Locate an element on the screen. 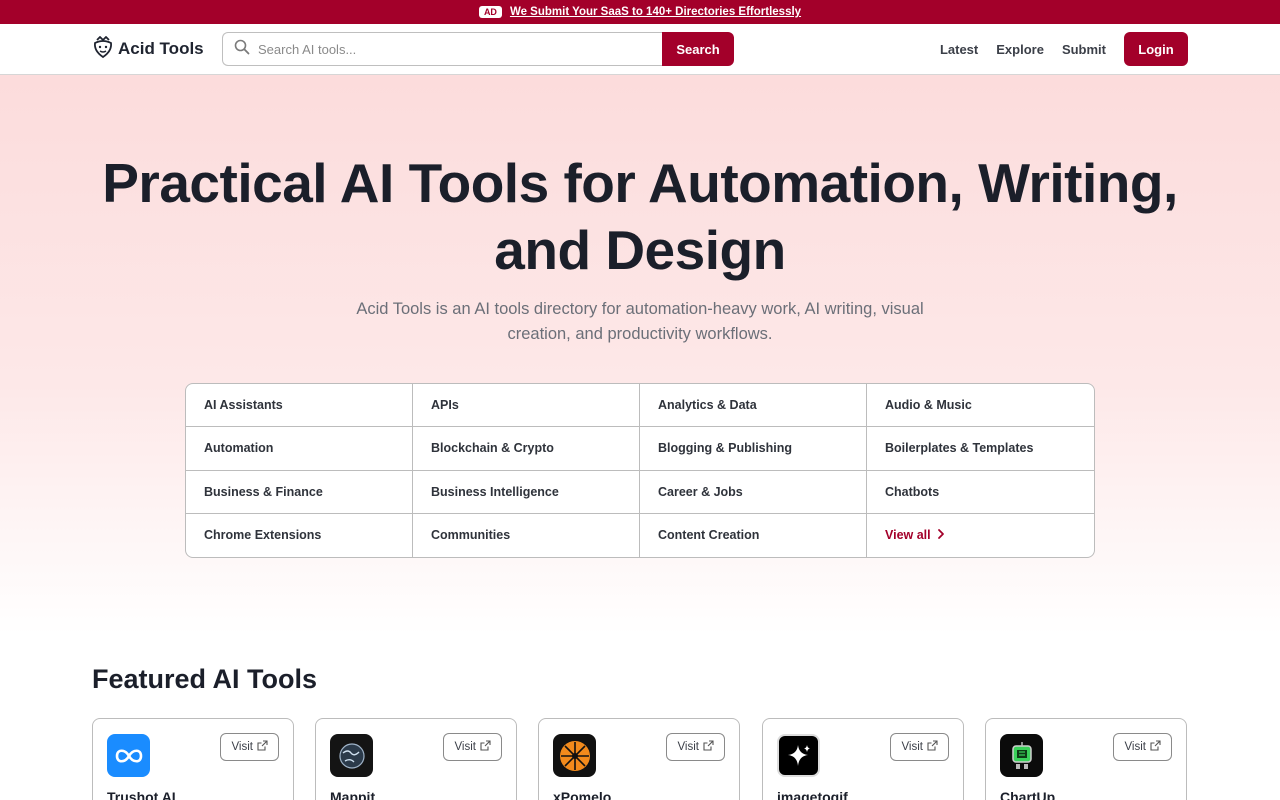 This screenshot has width=1280, height=800. tool-card: Visit Trushot AI is located at coordinates (193, 759).